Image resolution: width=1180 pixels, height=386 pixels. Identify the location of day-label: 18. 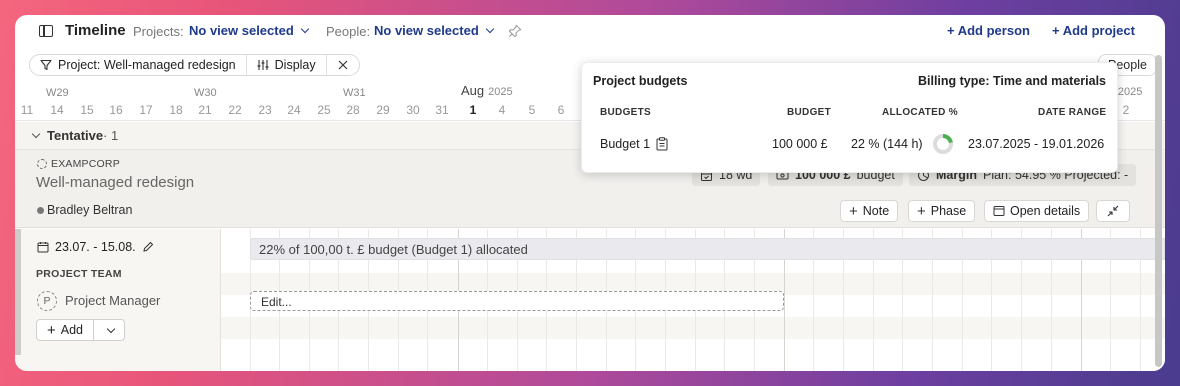
(176, 110).